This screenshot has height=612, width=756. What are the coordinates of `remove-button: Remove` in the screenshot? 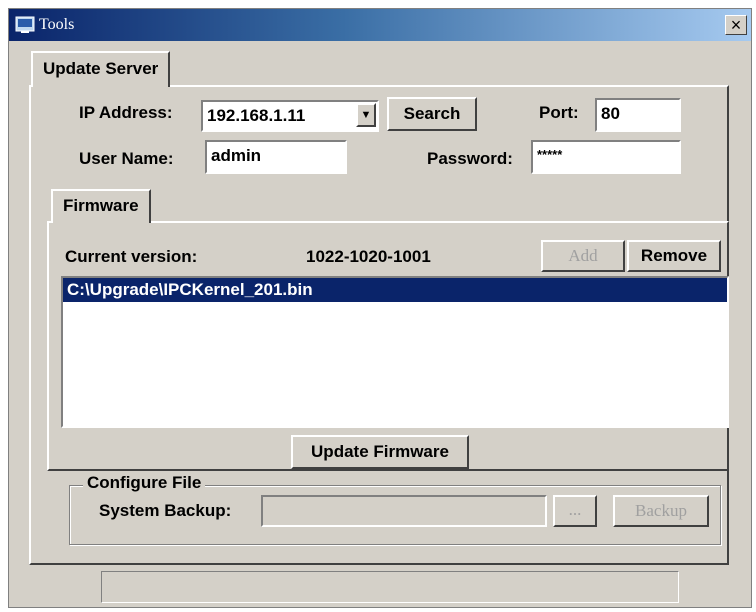 It's located at (674, 256).